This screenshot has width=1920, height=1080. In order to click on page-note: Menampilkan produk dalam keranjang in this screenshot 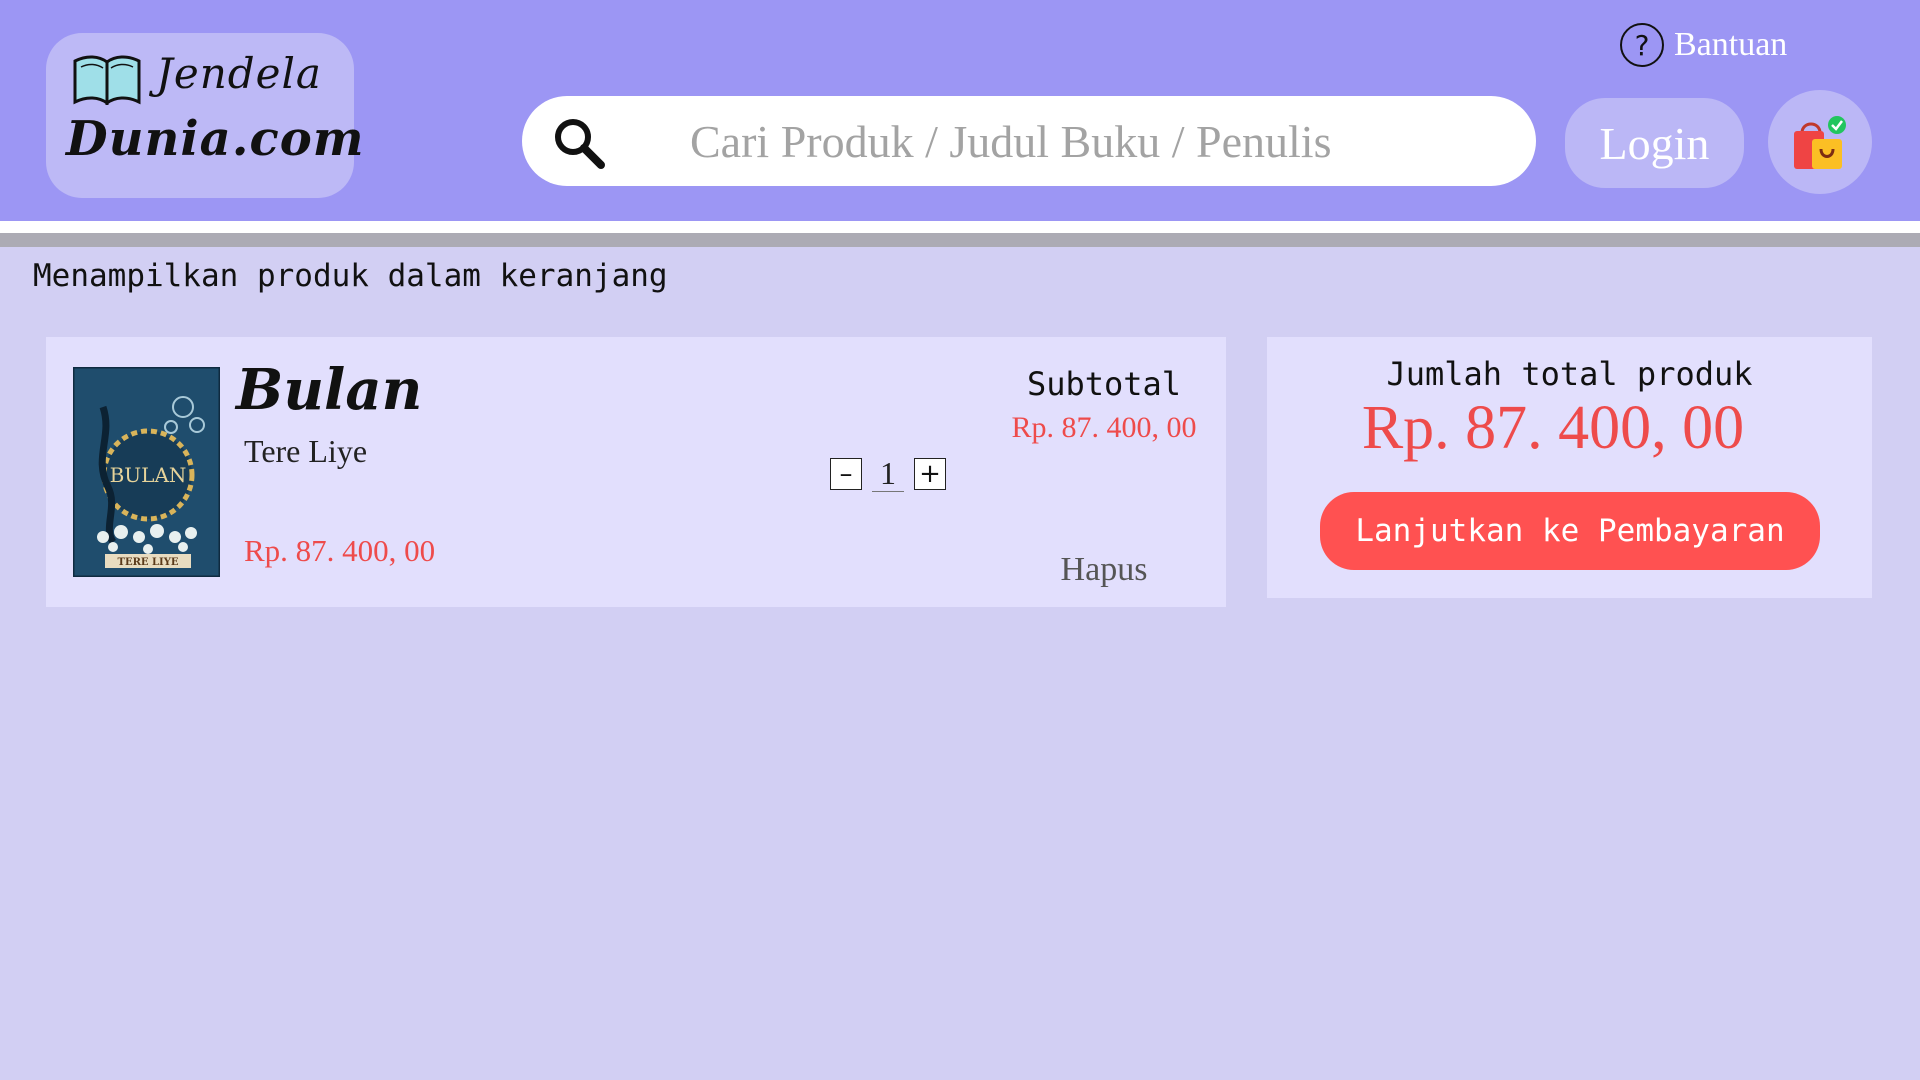, I will do `click(350, 276)`.